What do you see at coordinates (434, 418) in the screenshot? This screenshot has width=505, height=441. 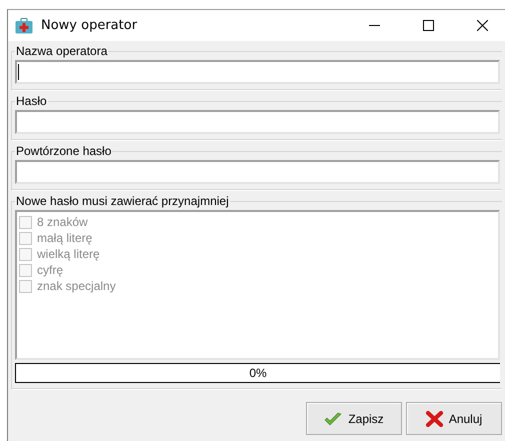 I see `cross-icon` at bounding box center [434, 418].